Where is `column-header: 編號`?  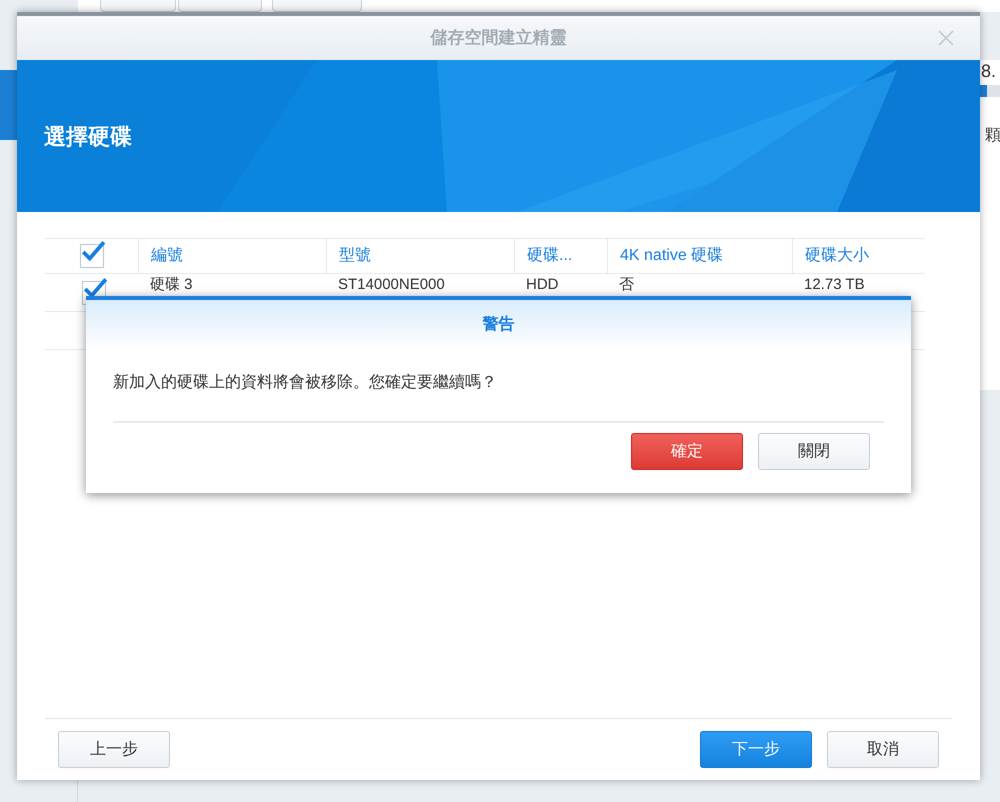 column-header: 編號 is located at coordinates (167, 256).